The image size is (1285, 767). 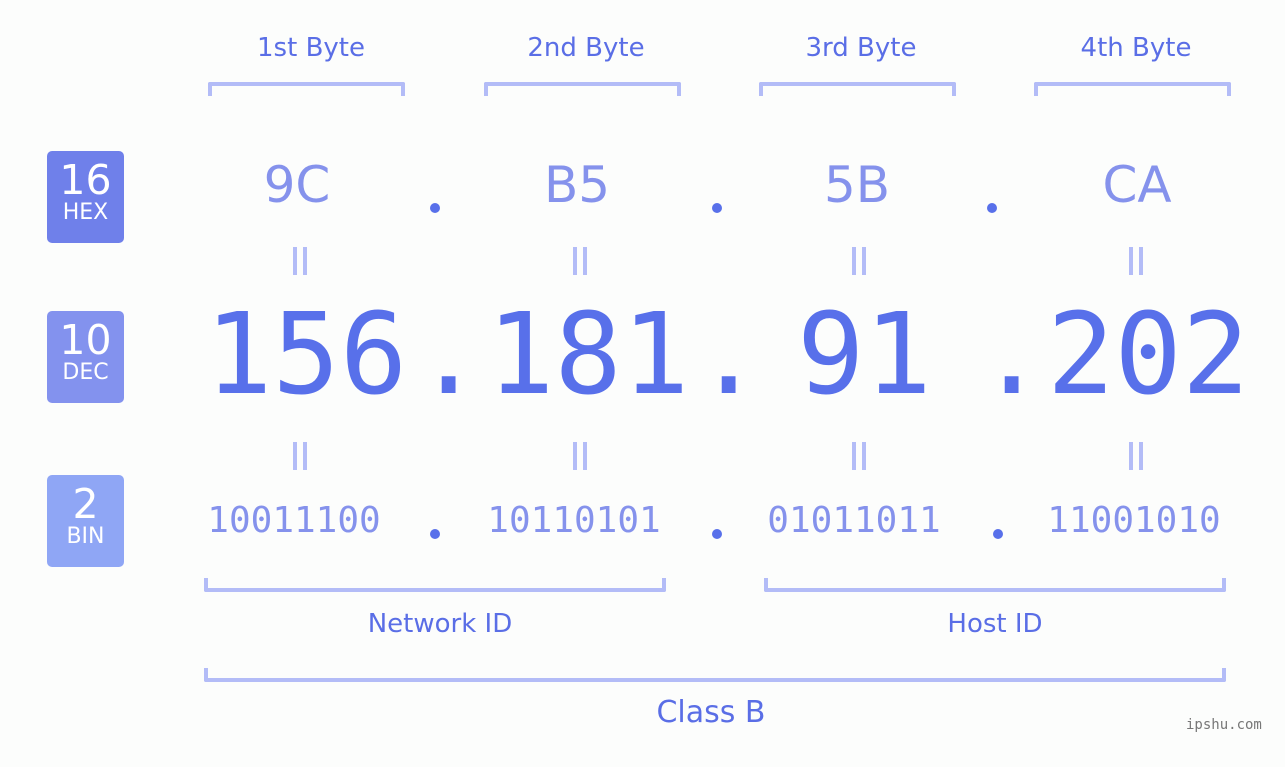 What do you see at coordinates (711, 712) in the screenshot?
I see `class-label: Class B` at bounding box center [711, 712].